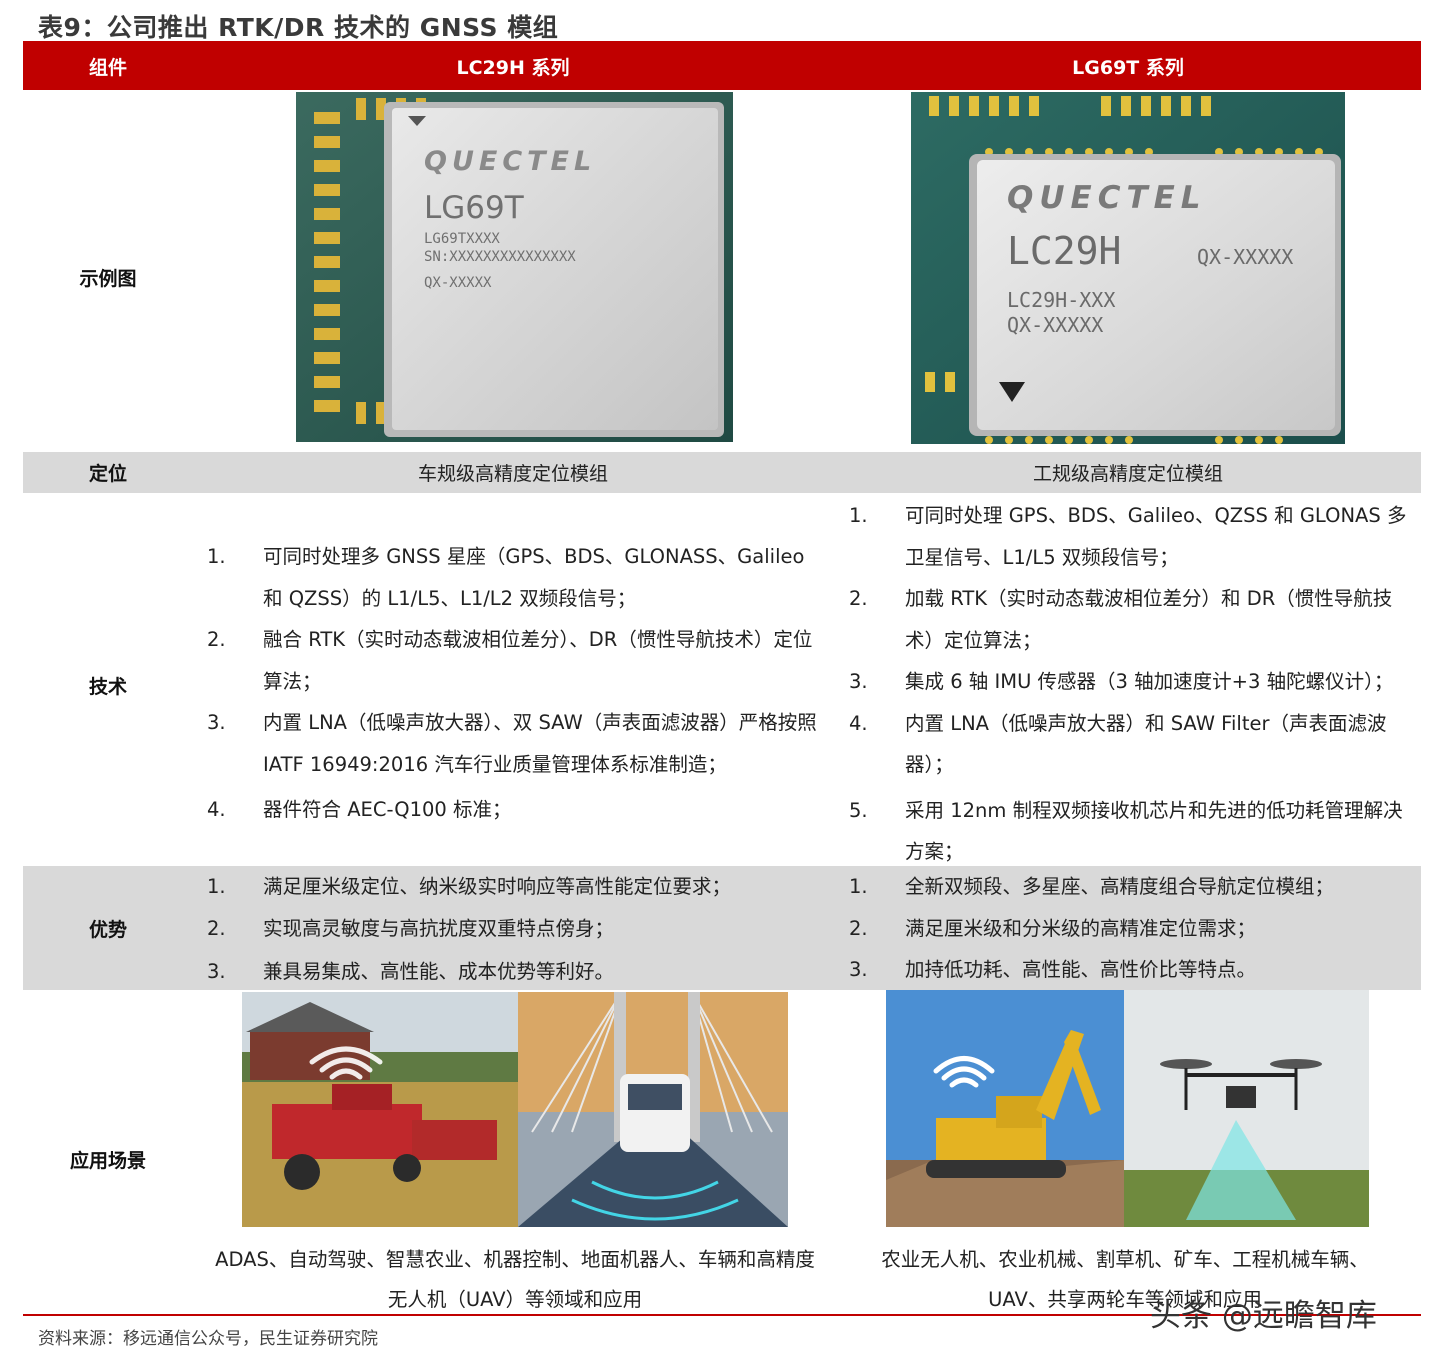 The width and height of the screenshot is (1435, 1362). I want to click on svg-text: LC29H, so click(1064, 251).